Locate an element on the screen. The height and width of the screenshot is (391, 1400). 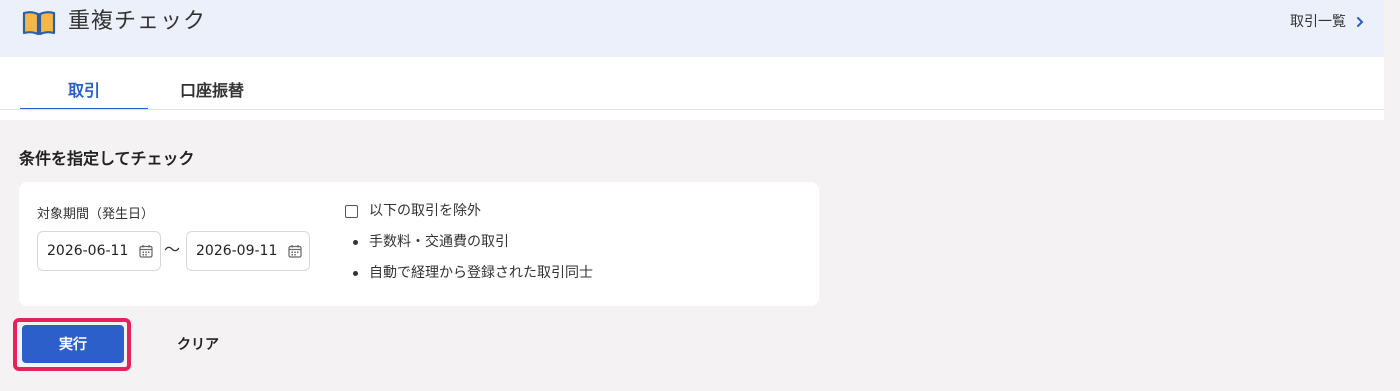
tab-divider is located at coordinates (692, 109).